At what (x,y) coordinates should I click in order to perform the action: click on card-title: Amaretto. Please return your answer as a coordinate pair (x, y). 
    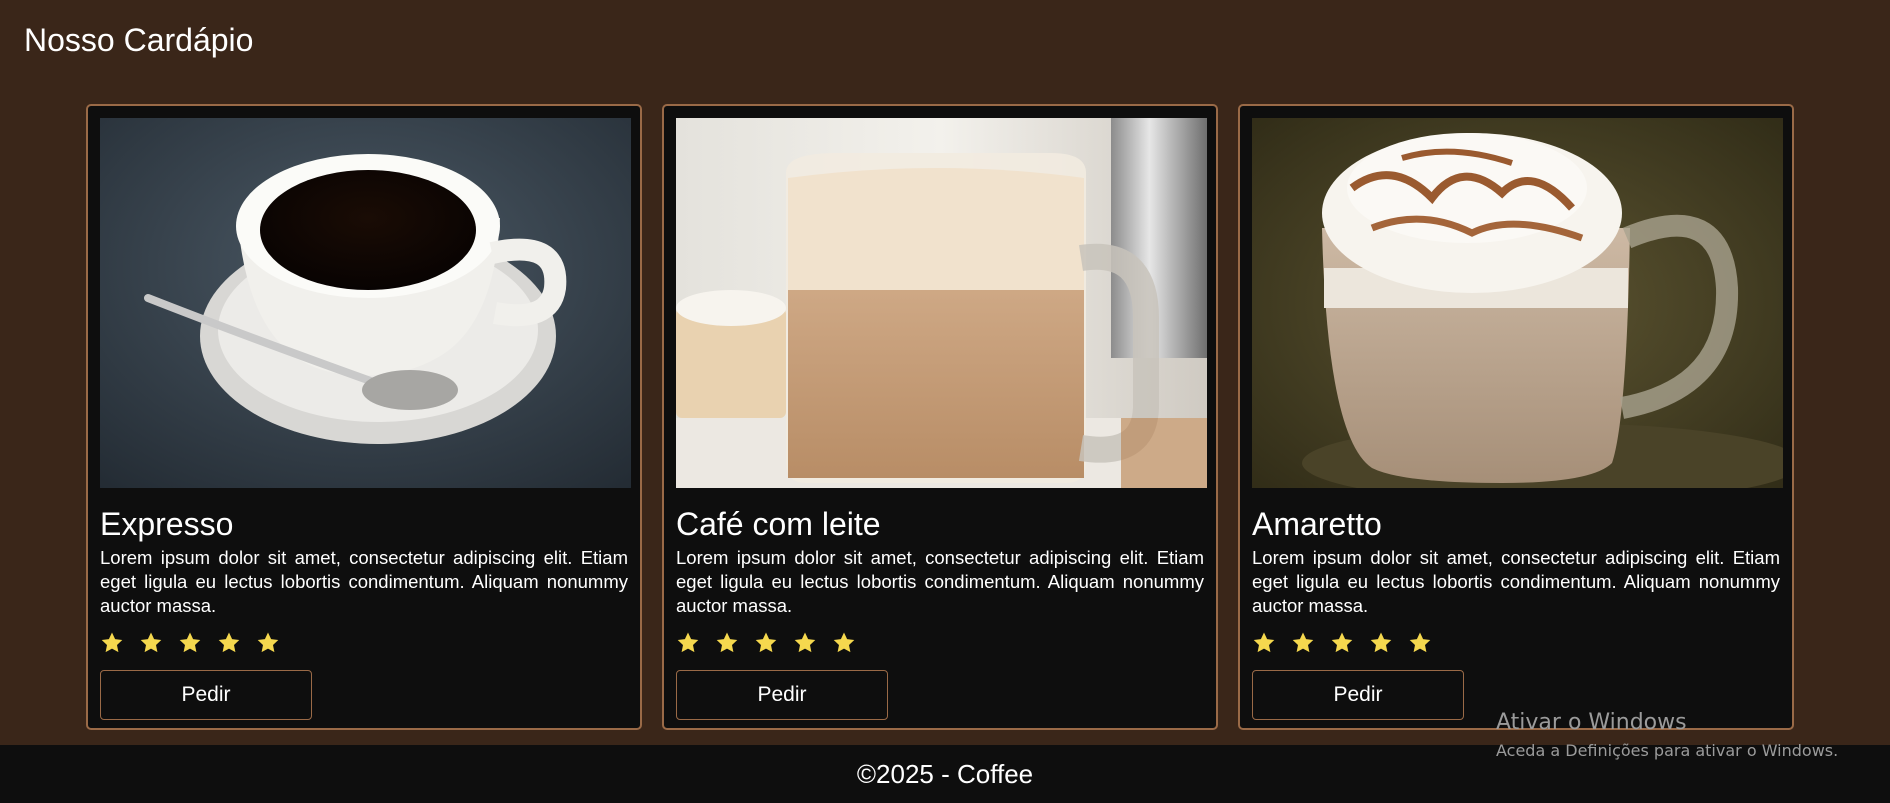
    Looking at the image, I should click on (1317, 524).